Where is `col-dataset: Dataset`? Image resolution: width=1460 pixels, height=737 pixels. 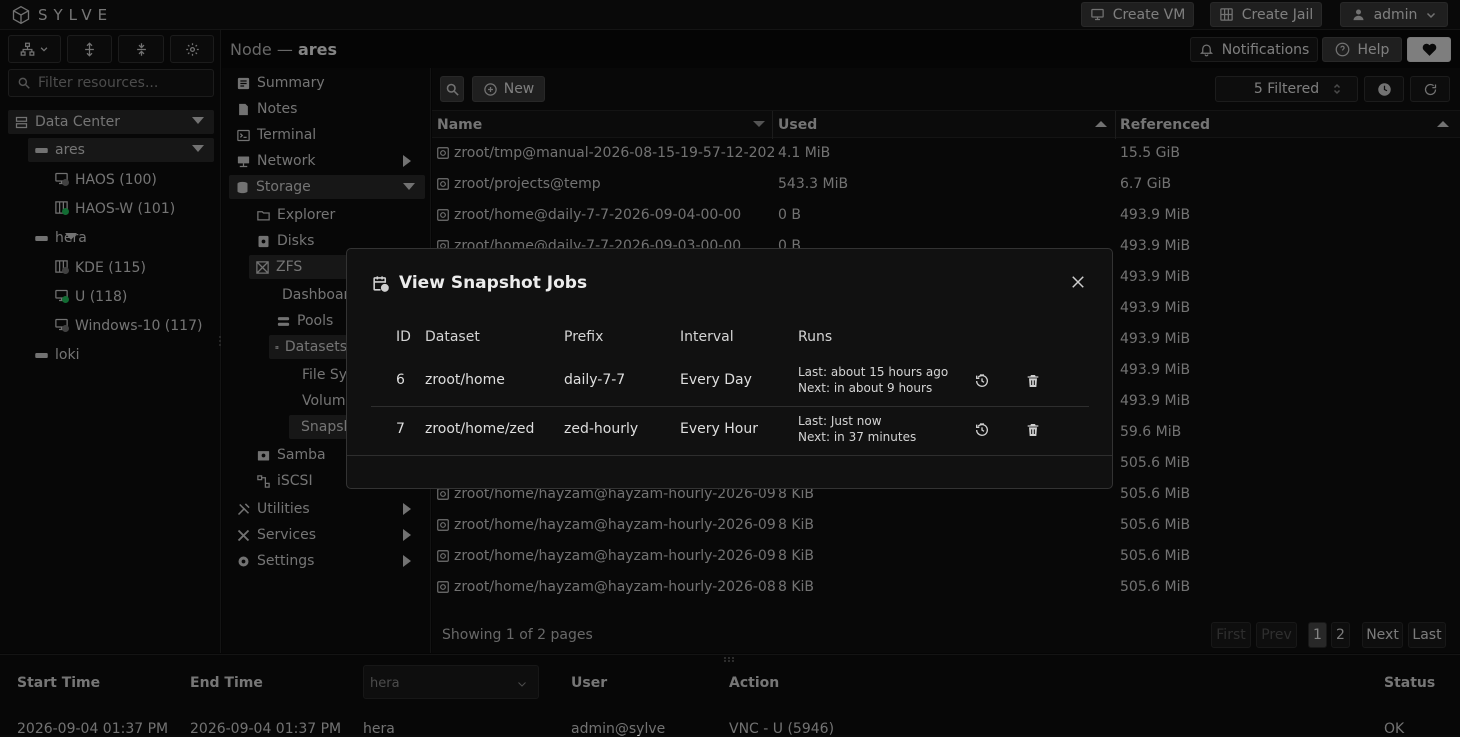
col-dataset: Dataset is located at coordinates (452, 337).